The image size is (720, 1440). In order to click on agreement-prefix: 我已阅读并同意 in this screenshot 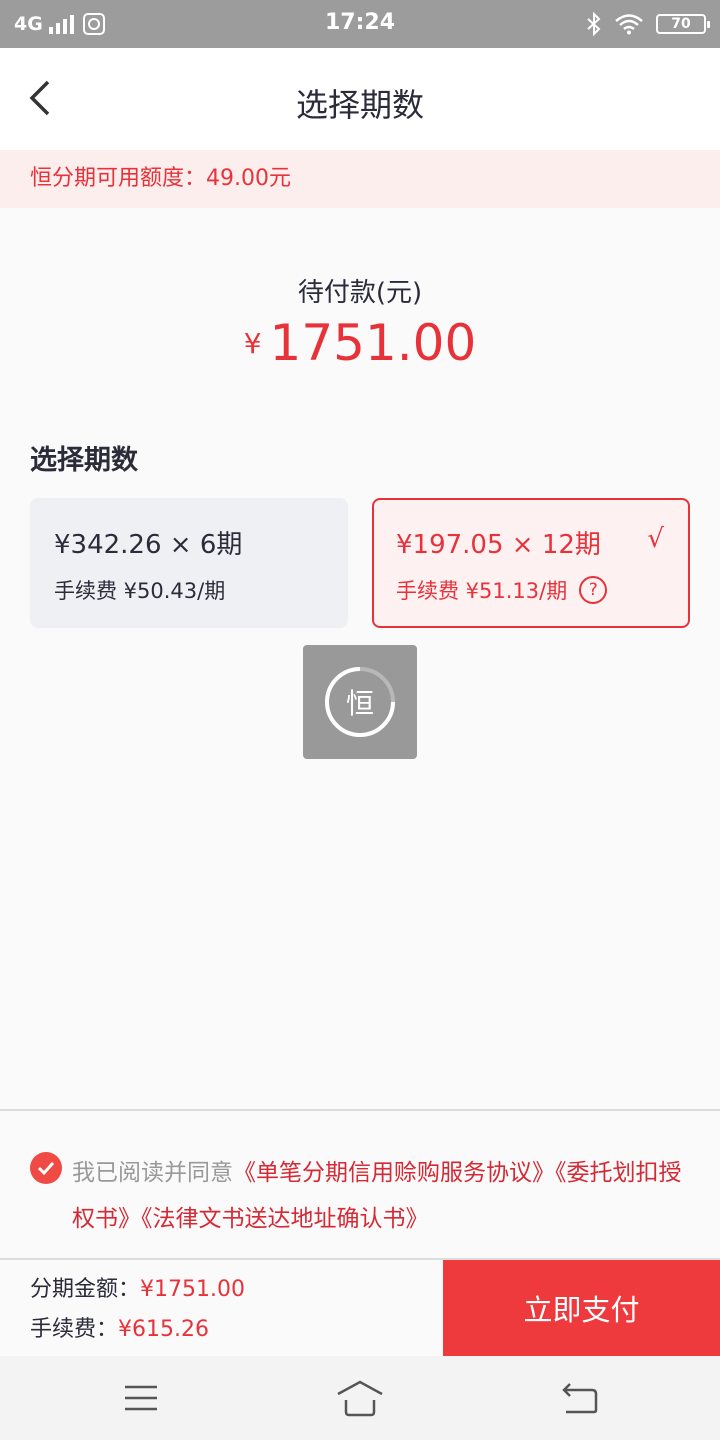, I will do `click(152, 1173)`.